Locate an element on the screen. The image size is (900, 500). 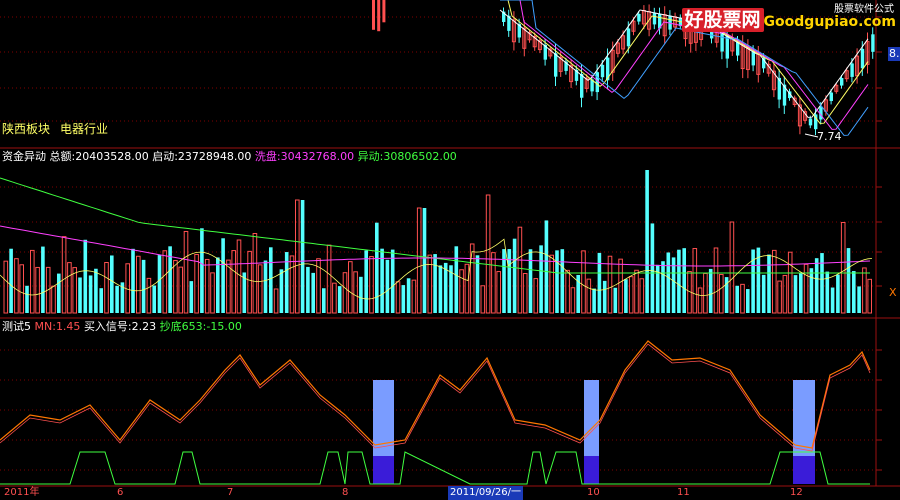
start-label: 启动: is located at coordinates (165, 156).